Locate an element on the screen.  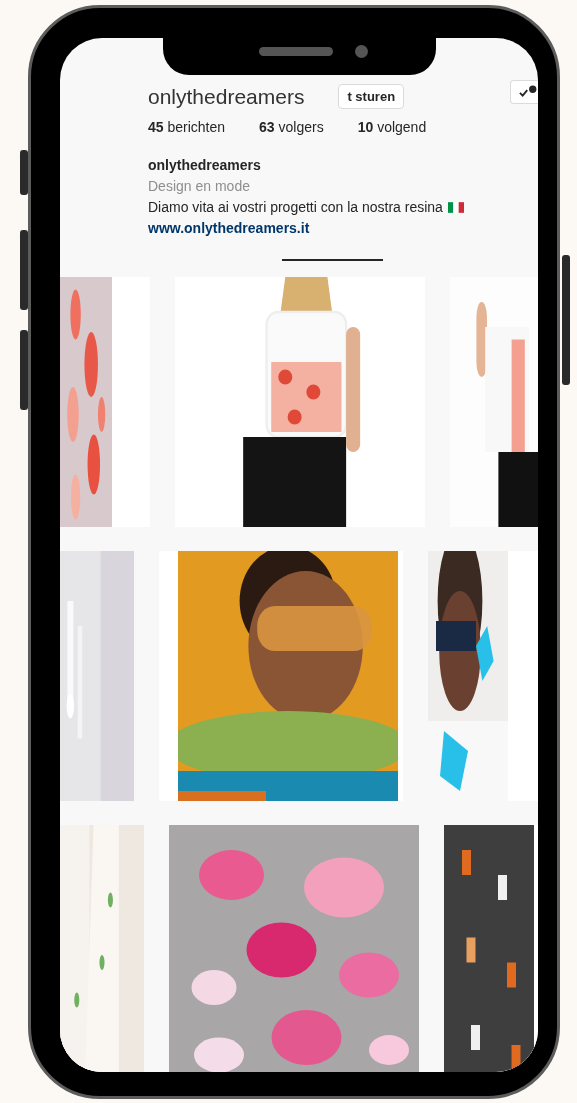
website-link: www.onlythedreamers.it is located at coordinates (229, 228).